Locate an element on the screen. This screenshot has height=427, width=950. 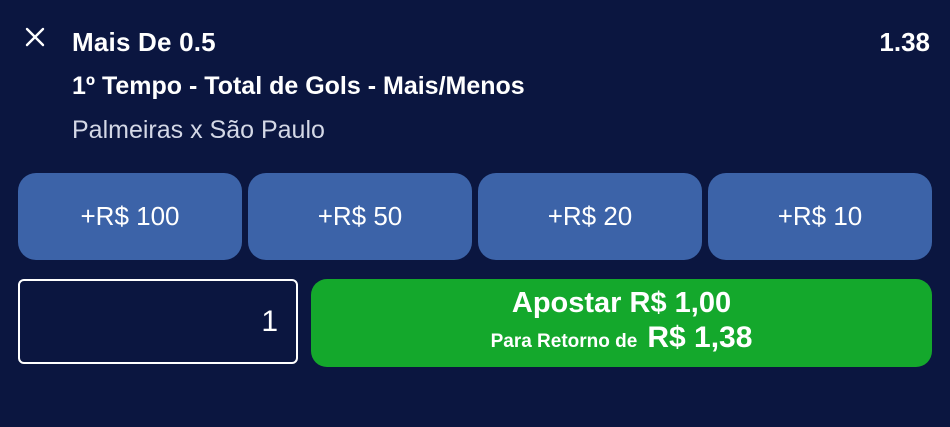
quick-stake-10-button: +R$ 10 is located at coordinates (820, 216).